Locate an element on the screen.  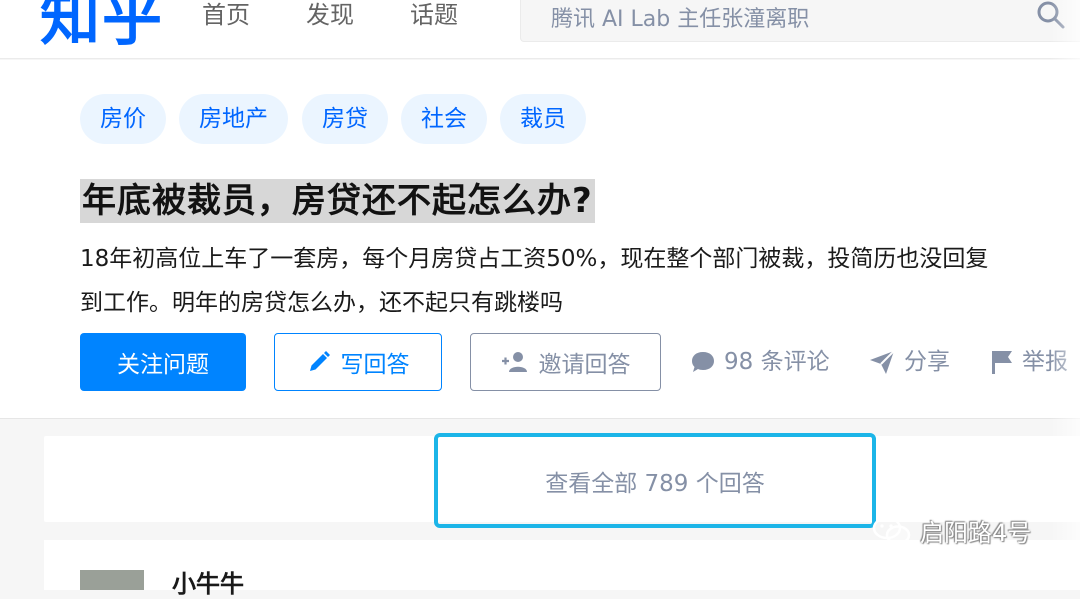
report-button: 举报 is located at coordinates (1029, 362).